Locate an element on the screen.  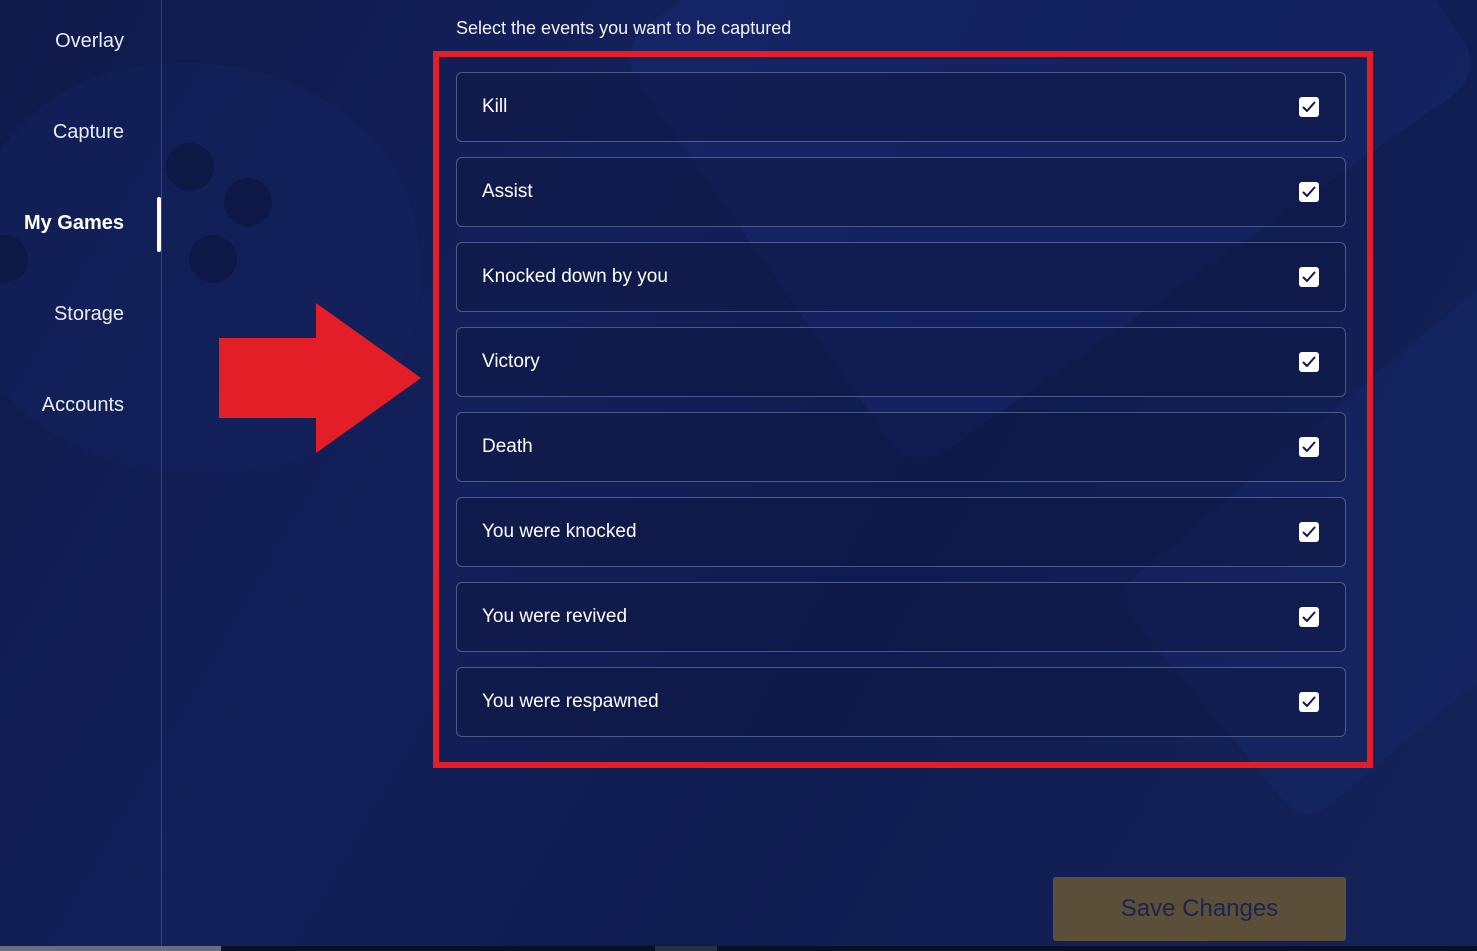
save-changes-button: Save Changes is located at coordinates (1199, 909).